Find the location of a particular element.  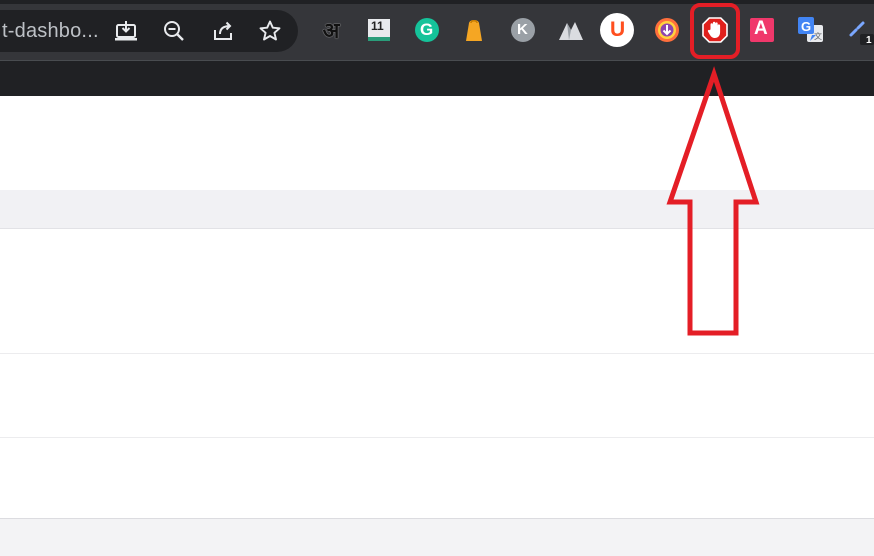

install-app-icon is located at coordinates (126, 31).